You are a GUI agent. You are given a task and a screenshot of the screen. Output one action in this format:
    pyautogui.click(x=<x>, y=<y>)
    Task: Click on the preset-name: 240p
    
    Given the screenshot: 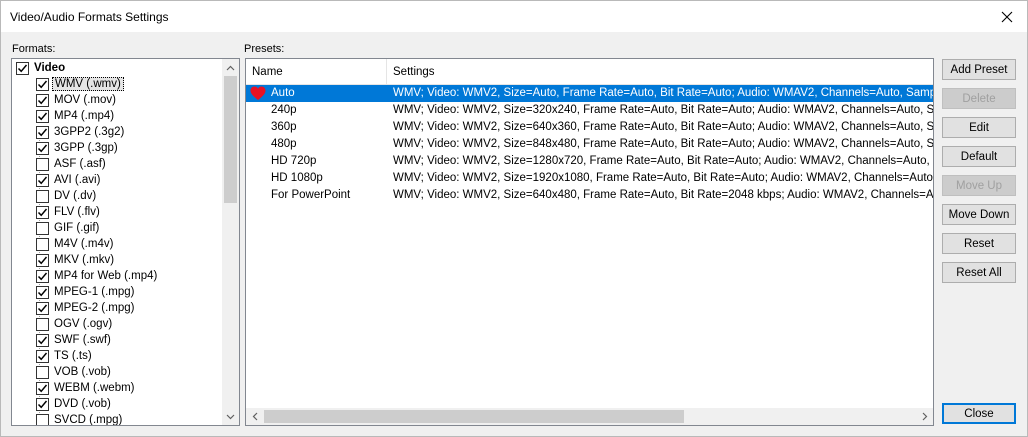 What is the action you would take?
    pyautogui.click(x=284, y=110)
    